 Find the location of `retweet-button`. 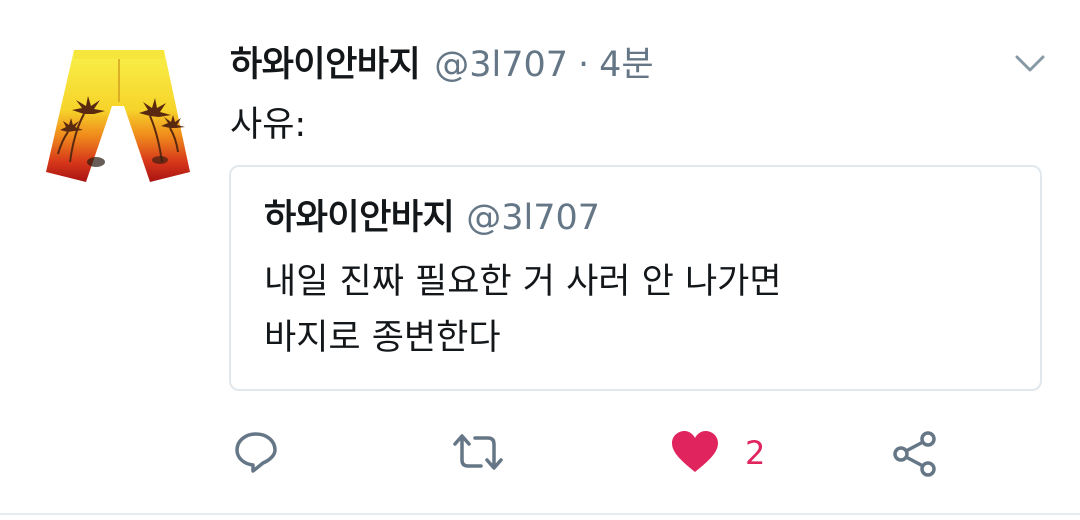

retweet-button is located at coordinates (478, 454).